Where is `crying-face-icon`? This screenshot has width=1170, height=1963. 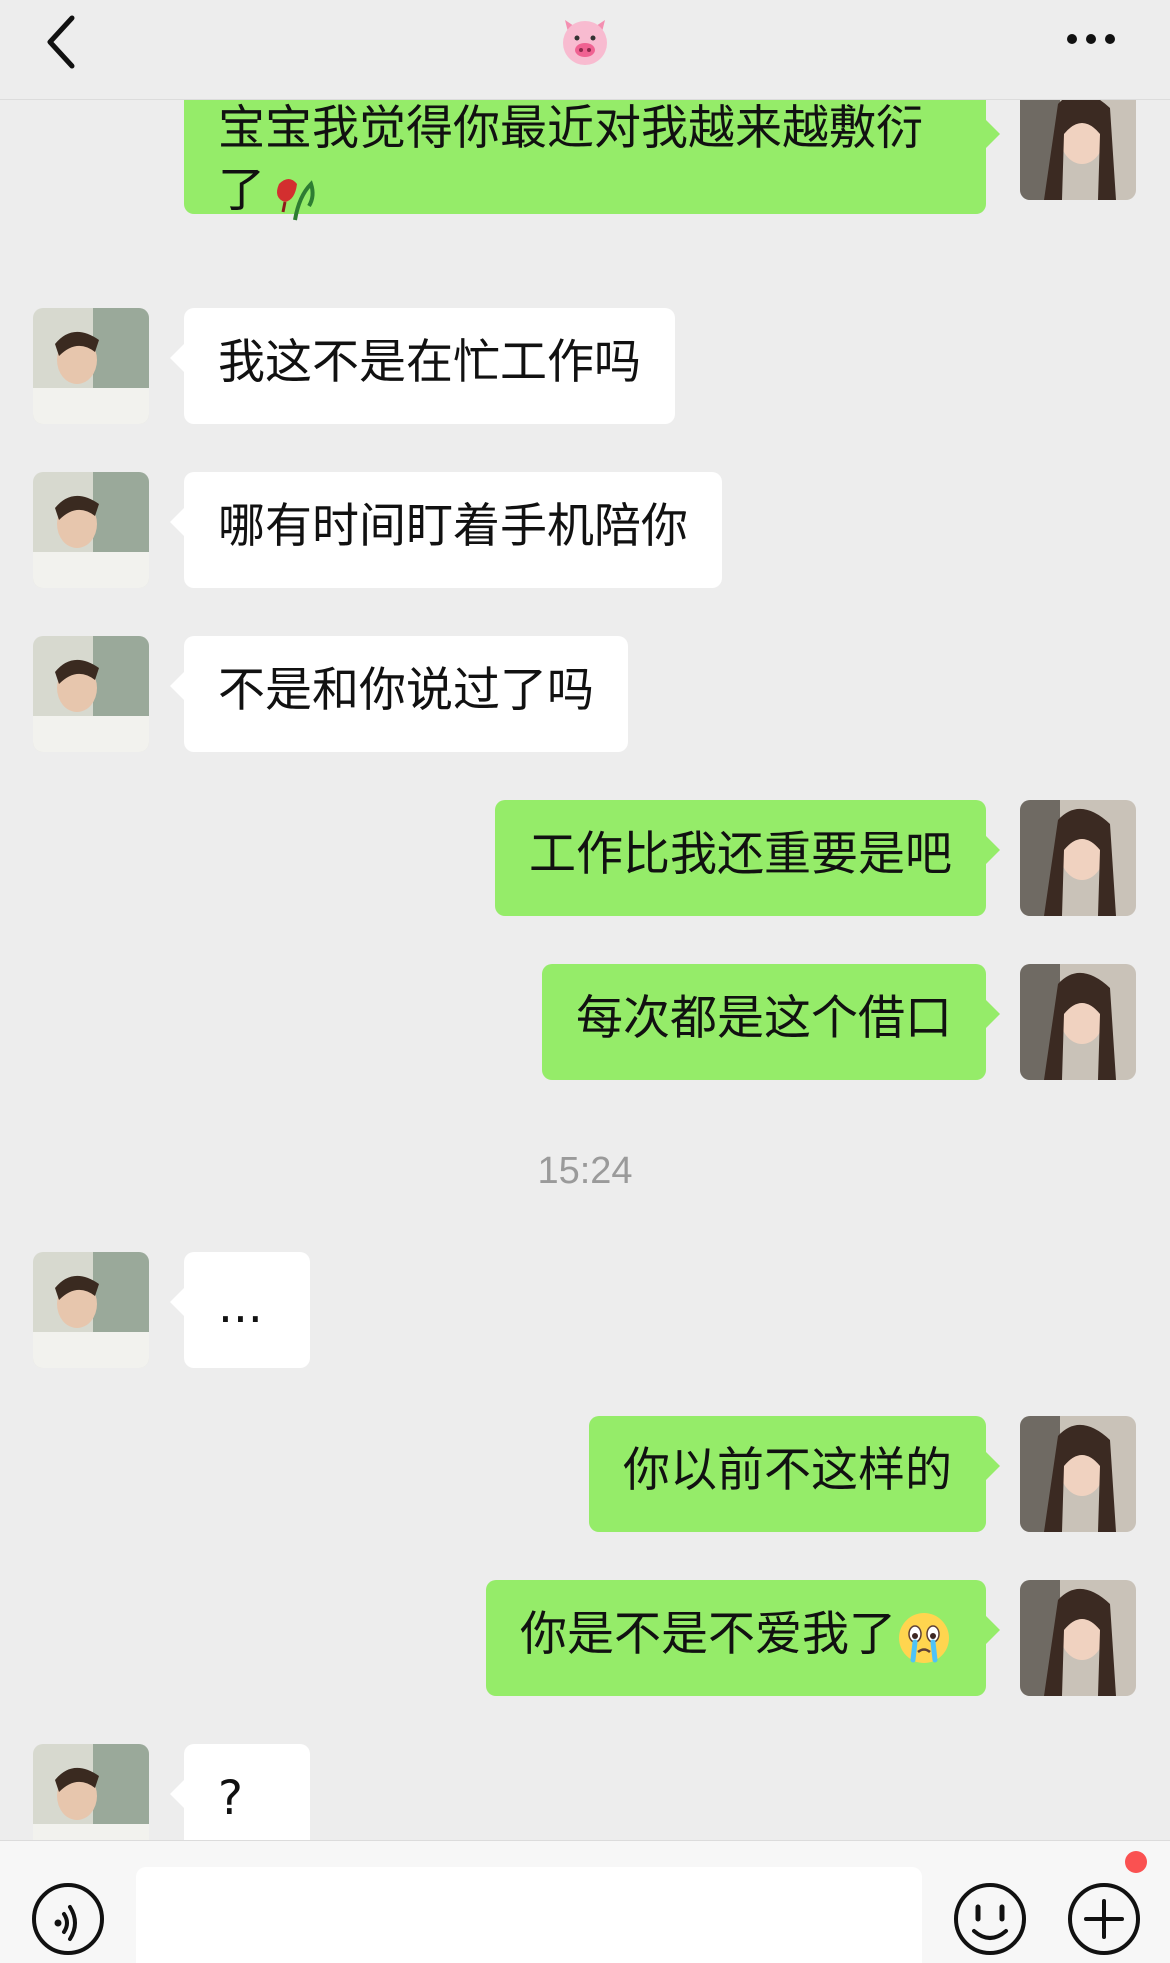 crying-face-icon is located at coordinates (924, 1637).